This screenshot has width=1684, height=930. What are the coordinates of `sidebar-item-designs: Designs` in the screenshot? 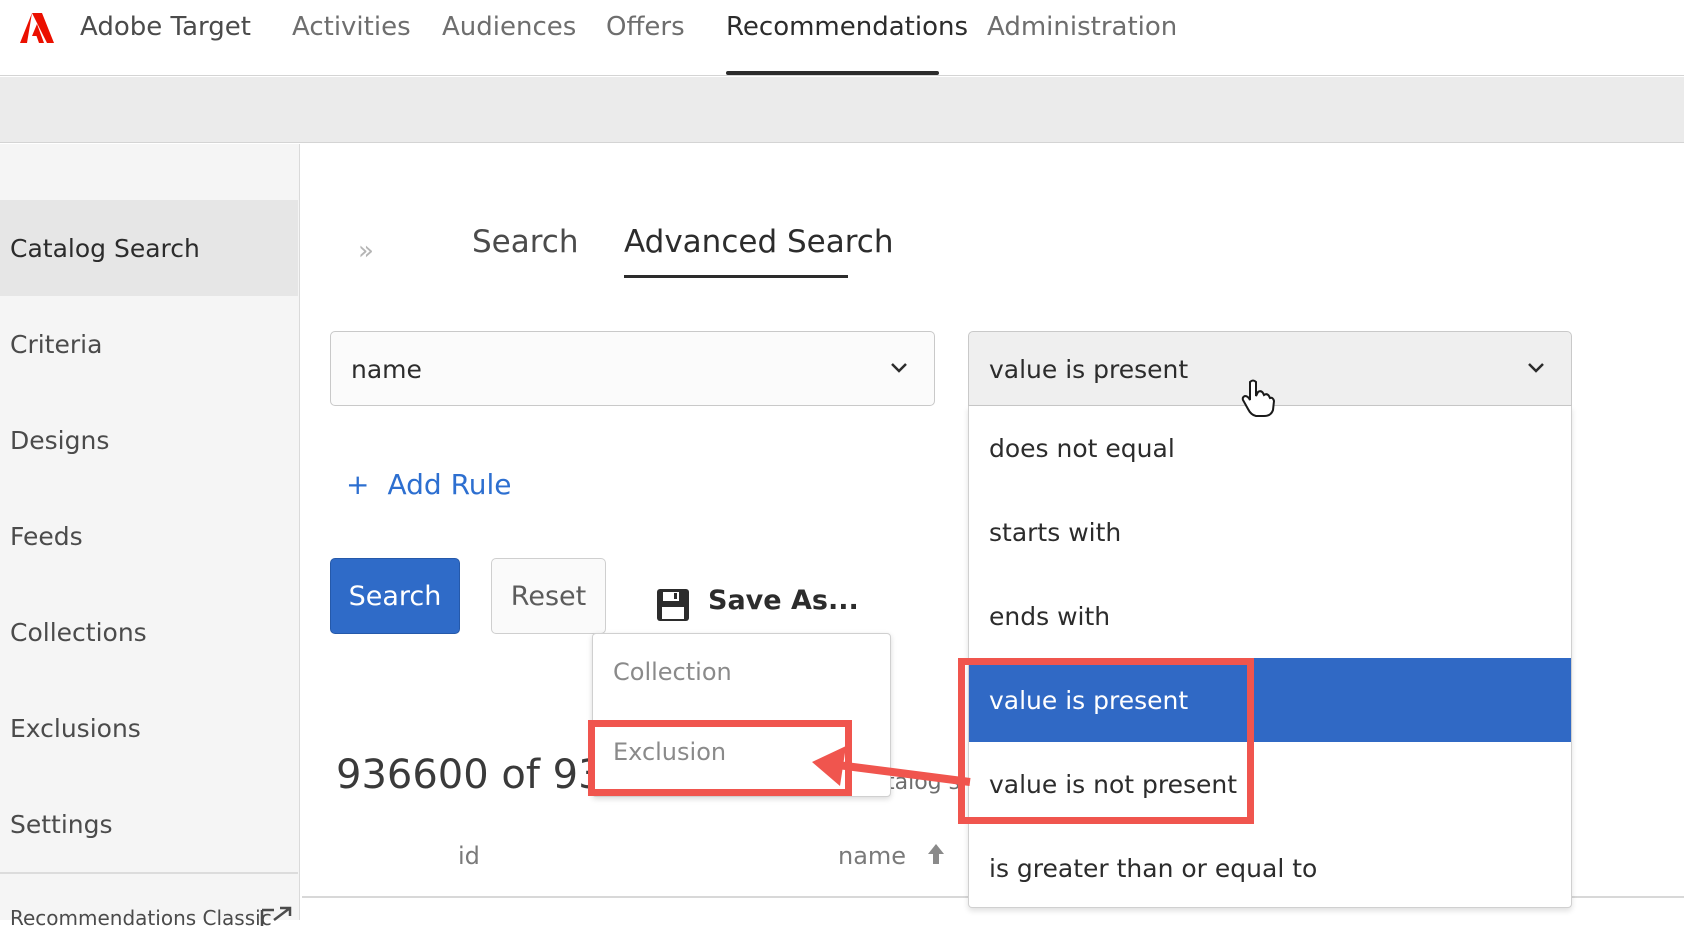 It's located at (149, 440).